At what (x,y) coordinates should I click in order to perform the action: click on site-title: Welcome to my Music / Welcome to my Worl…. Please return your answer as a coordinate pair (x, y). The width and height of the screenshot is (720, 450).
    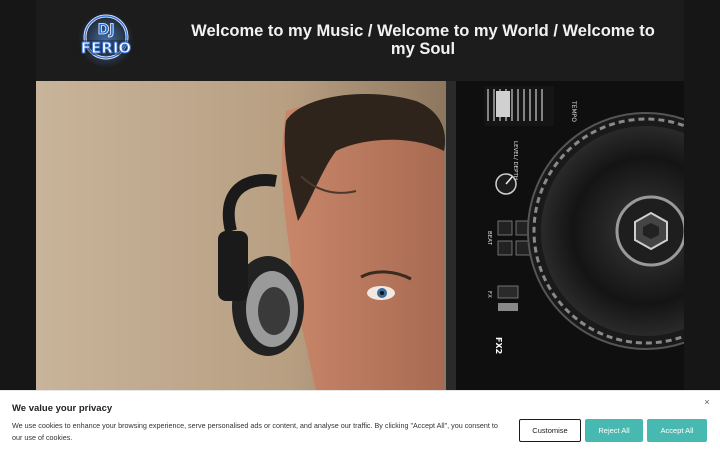
    Looking at the image, I should click on (423, 40).